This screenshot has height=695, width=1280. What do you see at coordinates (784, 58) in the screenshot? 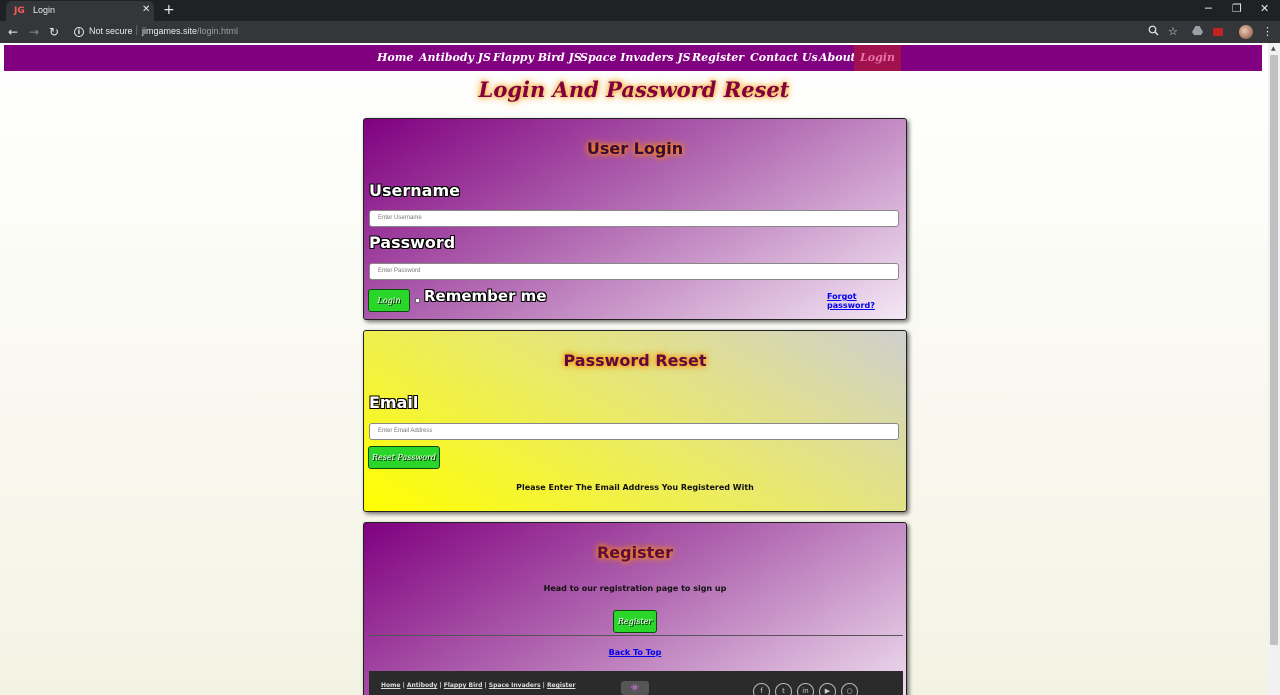
I see `nav-contact-us: Contact Us` at bounding box center [784, 58].